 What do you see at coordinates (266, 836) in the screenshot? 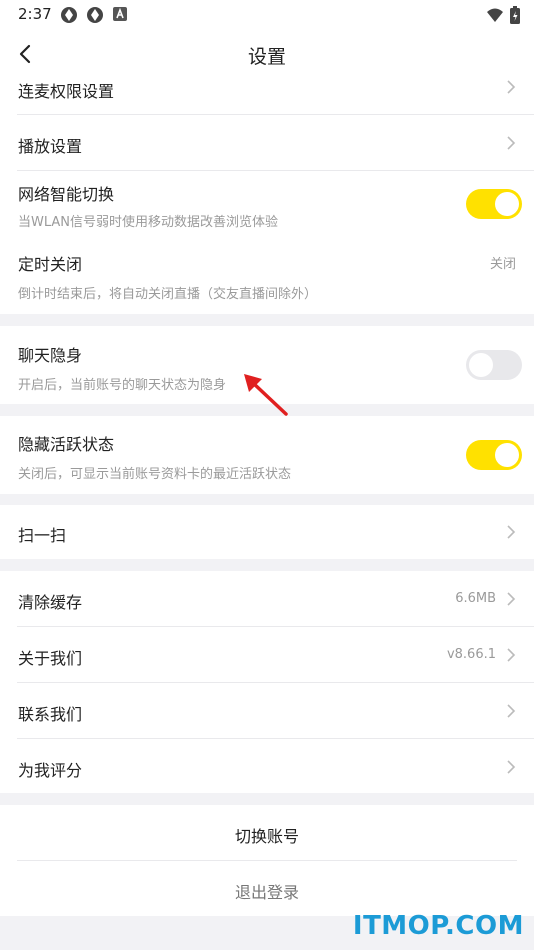
I see `switch-account-label: 切换账号` at bounding box center [266, 836].